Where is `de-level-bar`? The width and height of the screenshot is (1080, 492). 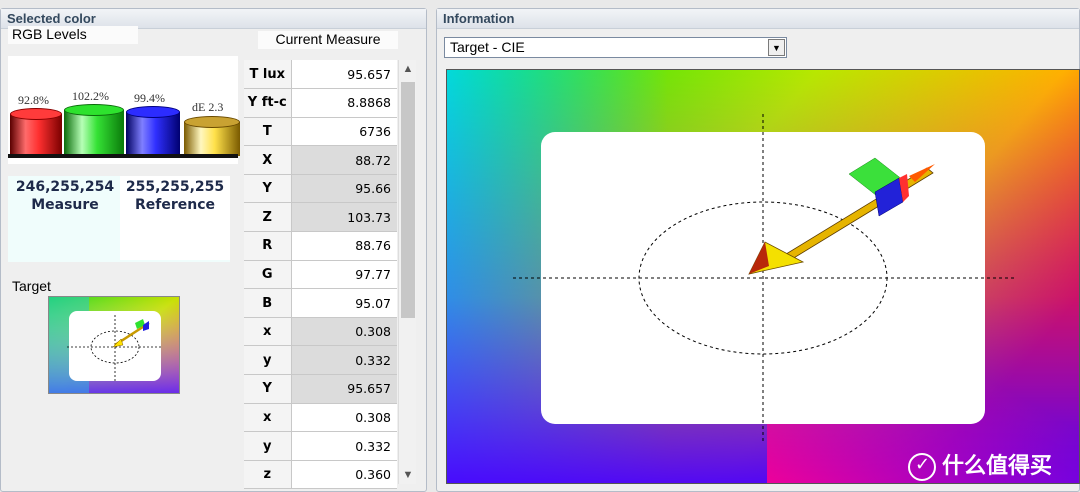
de-level-bar is located at coordinates (212, 136).